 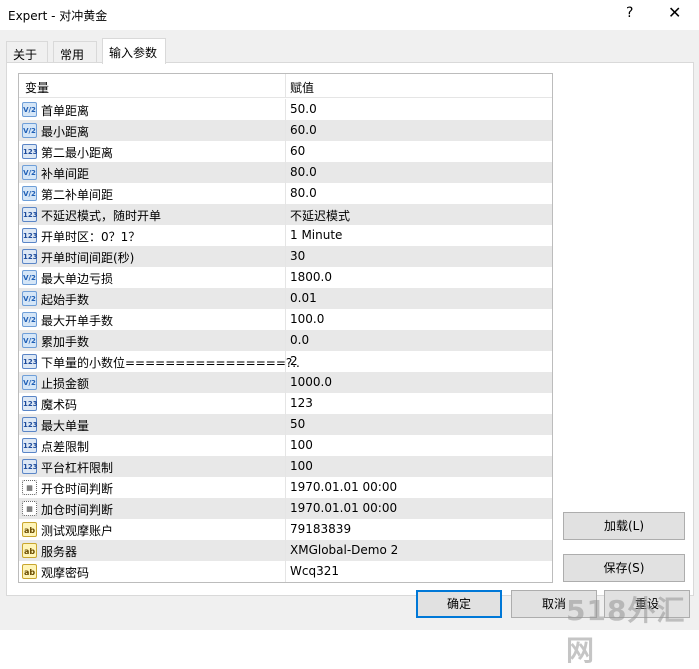 What do you see at coordinates (285, 403) in the screenshot?
I see `table-row: 123 魔术码 123` at bounding box center [285, 403].